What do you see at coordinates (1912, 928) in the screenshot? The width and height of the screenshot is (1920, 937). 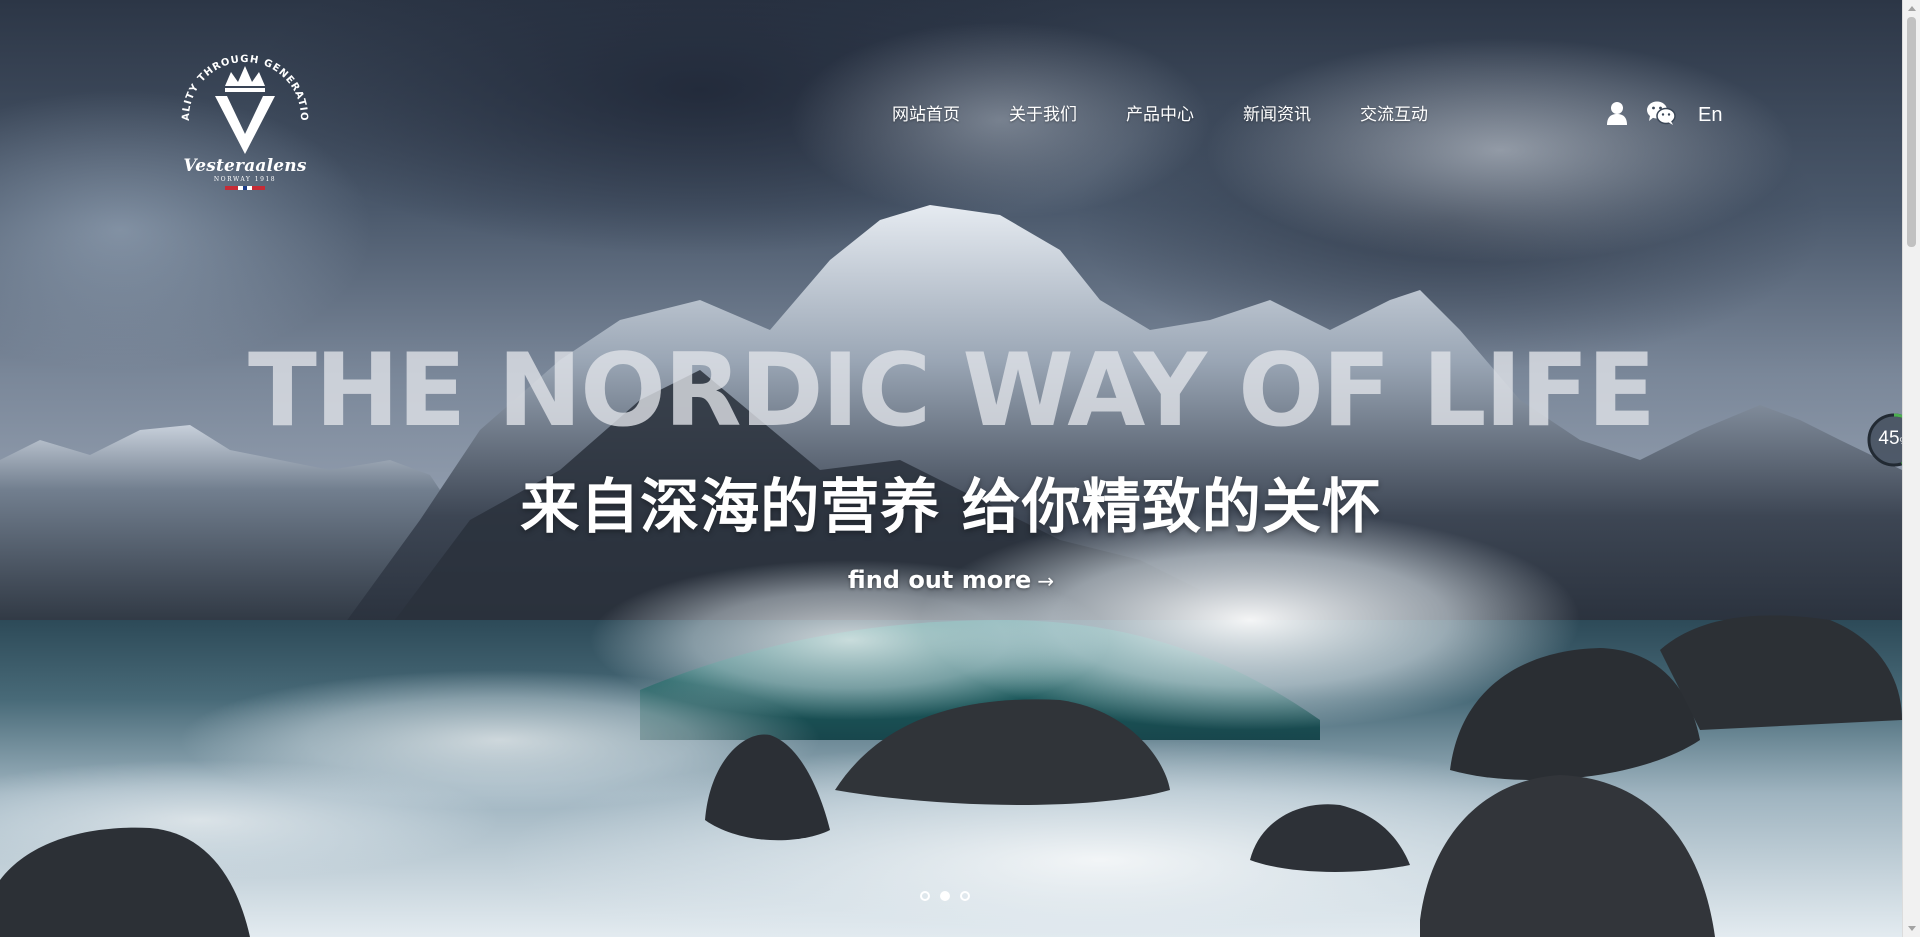 I see `scroll-down-icon` at bounding box center [1912, 928].